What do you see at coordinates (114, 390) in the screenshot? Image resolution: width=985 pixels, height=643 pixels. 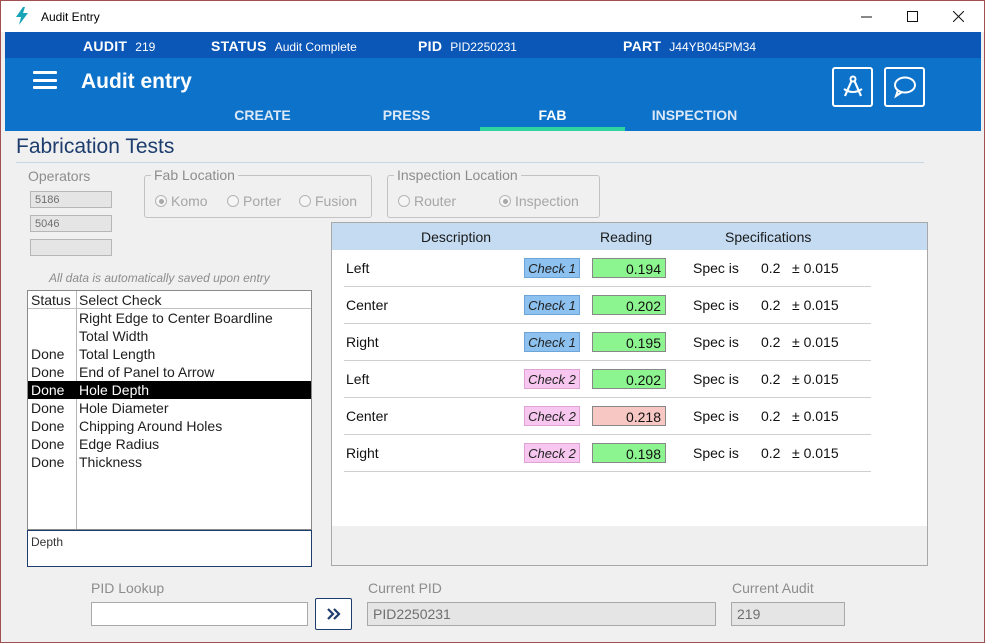 I see `item-check: Hole Depth` at bounding box center [114, 390].